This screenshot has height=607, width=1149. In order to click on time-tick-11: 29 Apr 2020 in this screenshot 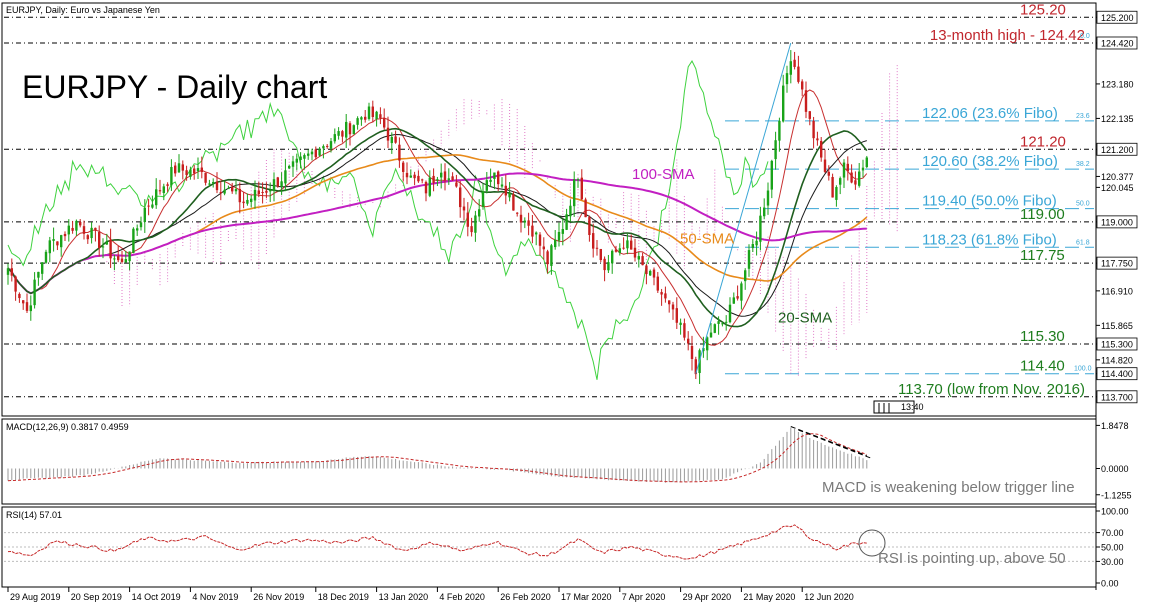, I will do `click(707, 597)`.